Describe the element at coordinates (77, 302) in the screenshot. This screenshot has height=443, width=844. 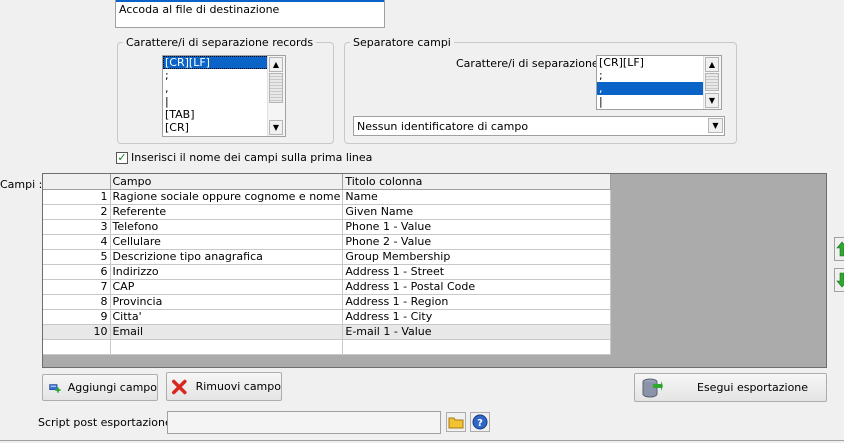
I see `row-number: 8` at that location.